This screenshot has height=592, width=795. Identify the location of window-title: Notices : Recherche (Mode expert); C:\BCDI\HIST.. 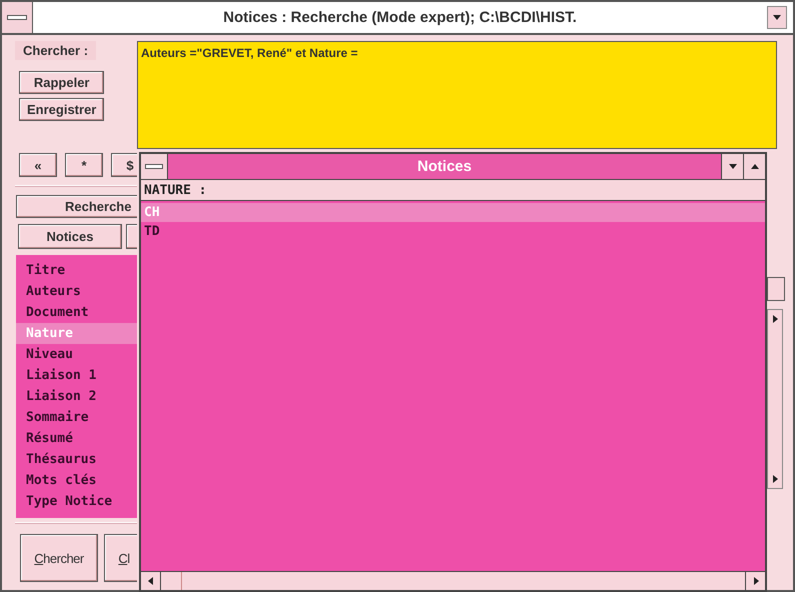
(400, 18).